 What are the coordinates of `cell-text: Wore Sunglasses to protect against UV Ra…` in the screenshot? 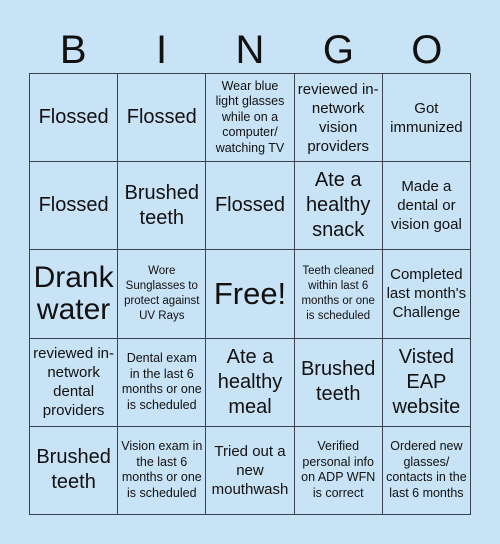 It's located at (162, 293).